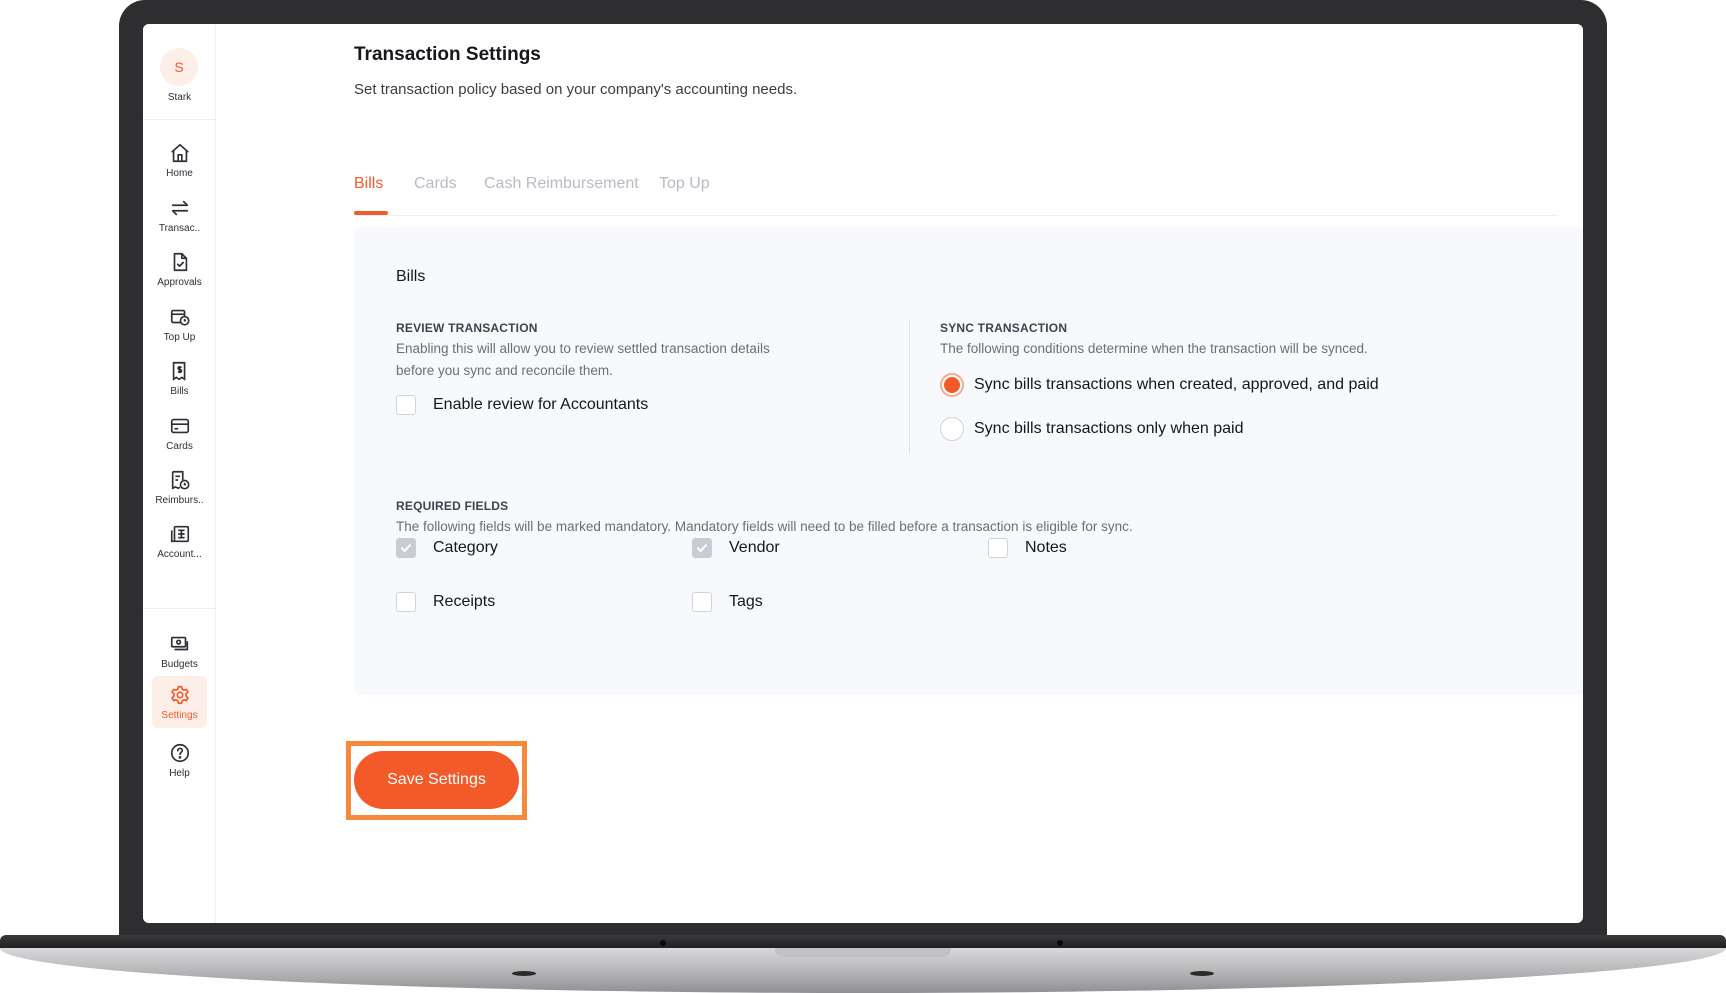 This screenshot has height=993, width=1726. I want to click on sidebar-item-label: Transac.., so click(179, 228).